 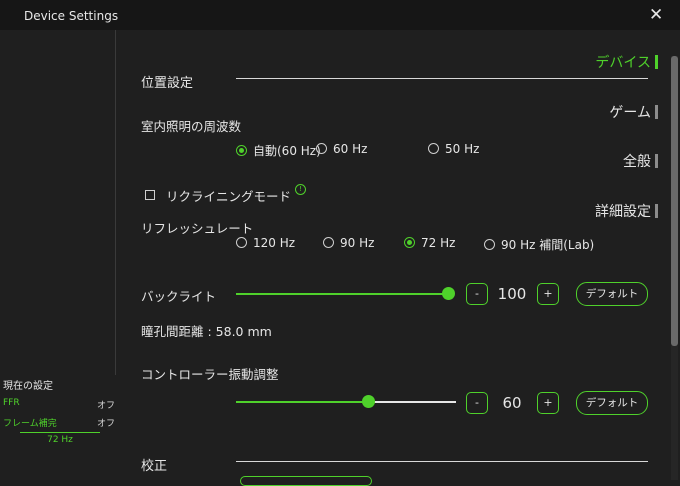 What do you see at coordinates (438, 243) in the screenshot?
I see `radio-label: 72 Hz` at bounding box center [438, 243].